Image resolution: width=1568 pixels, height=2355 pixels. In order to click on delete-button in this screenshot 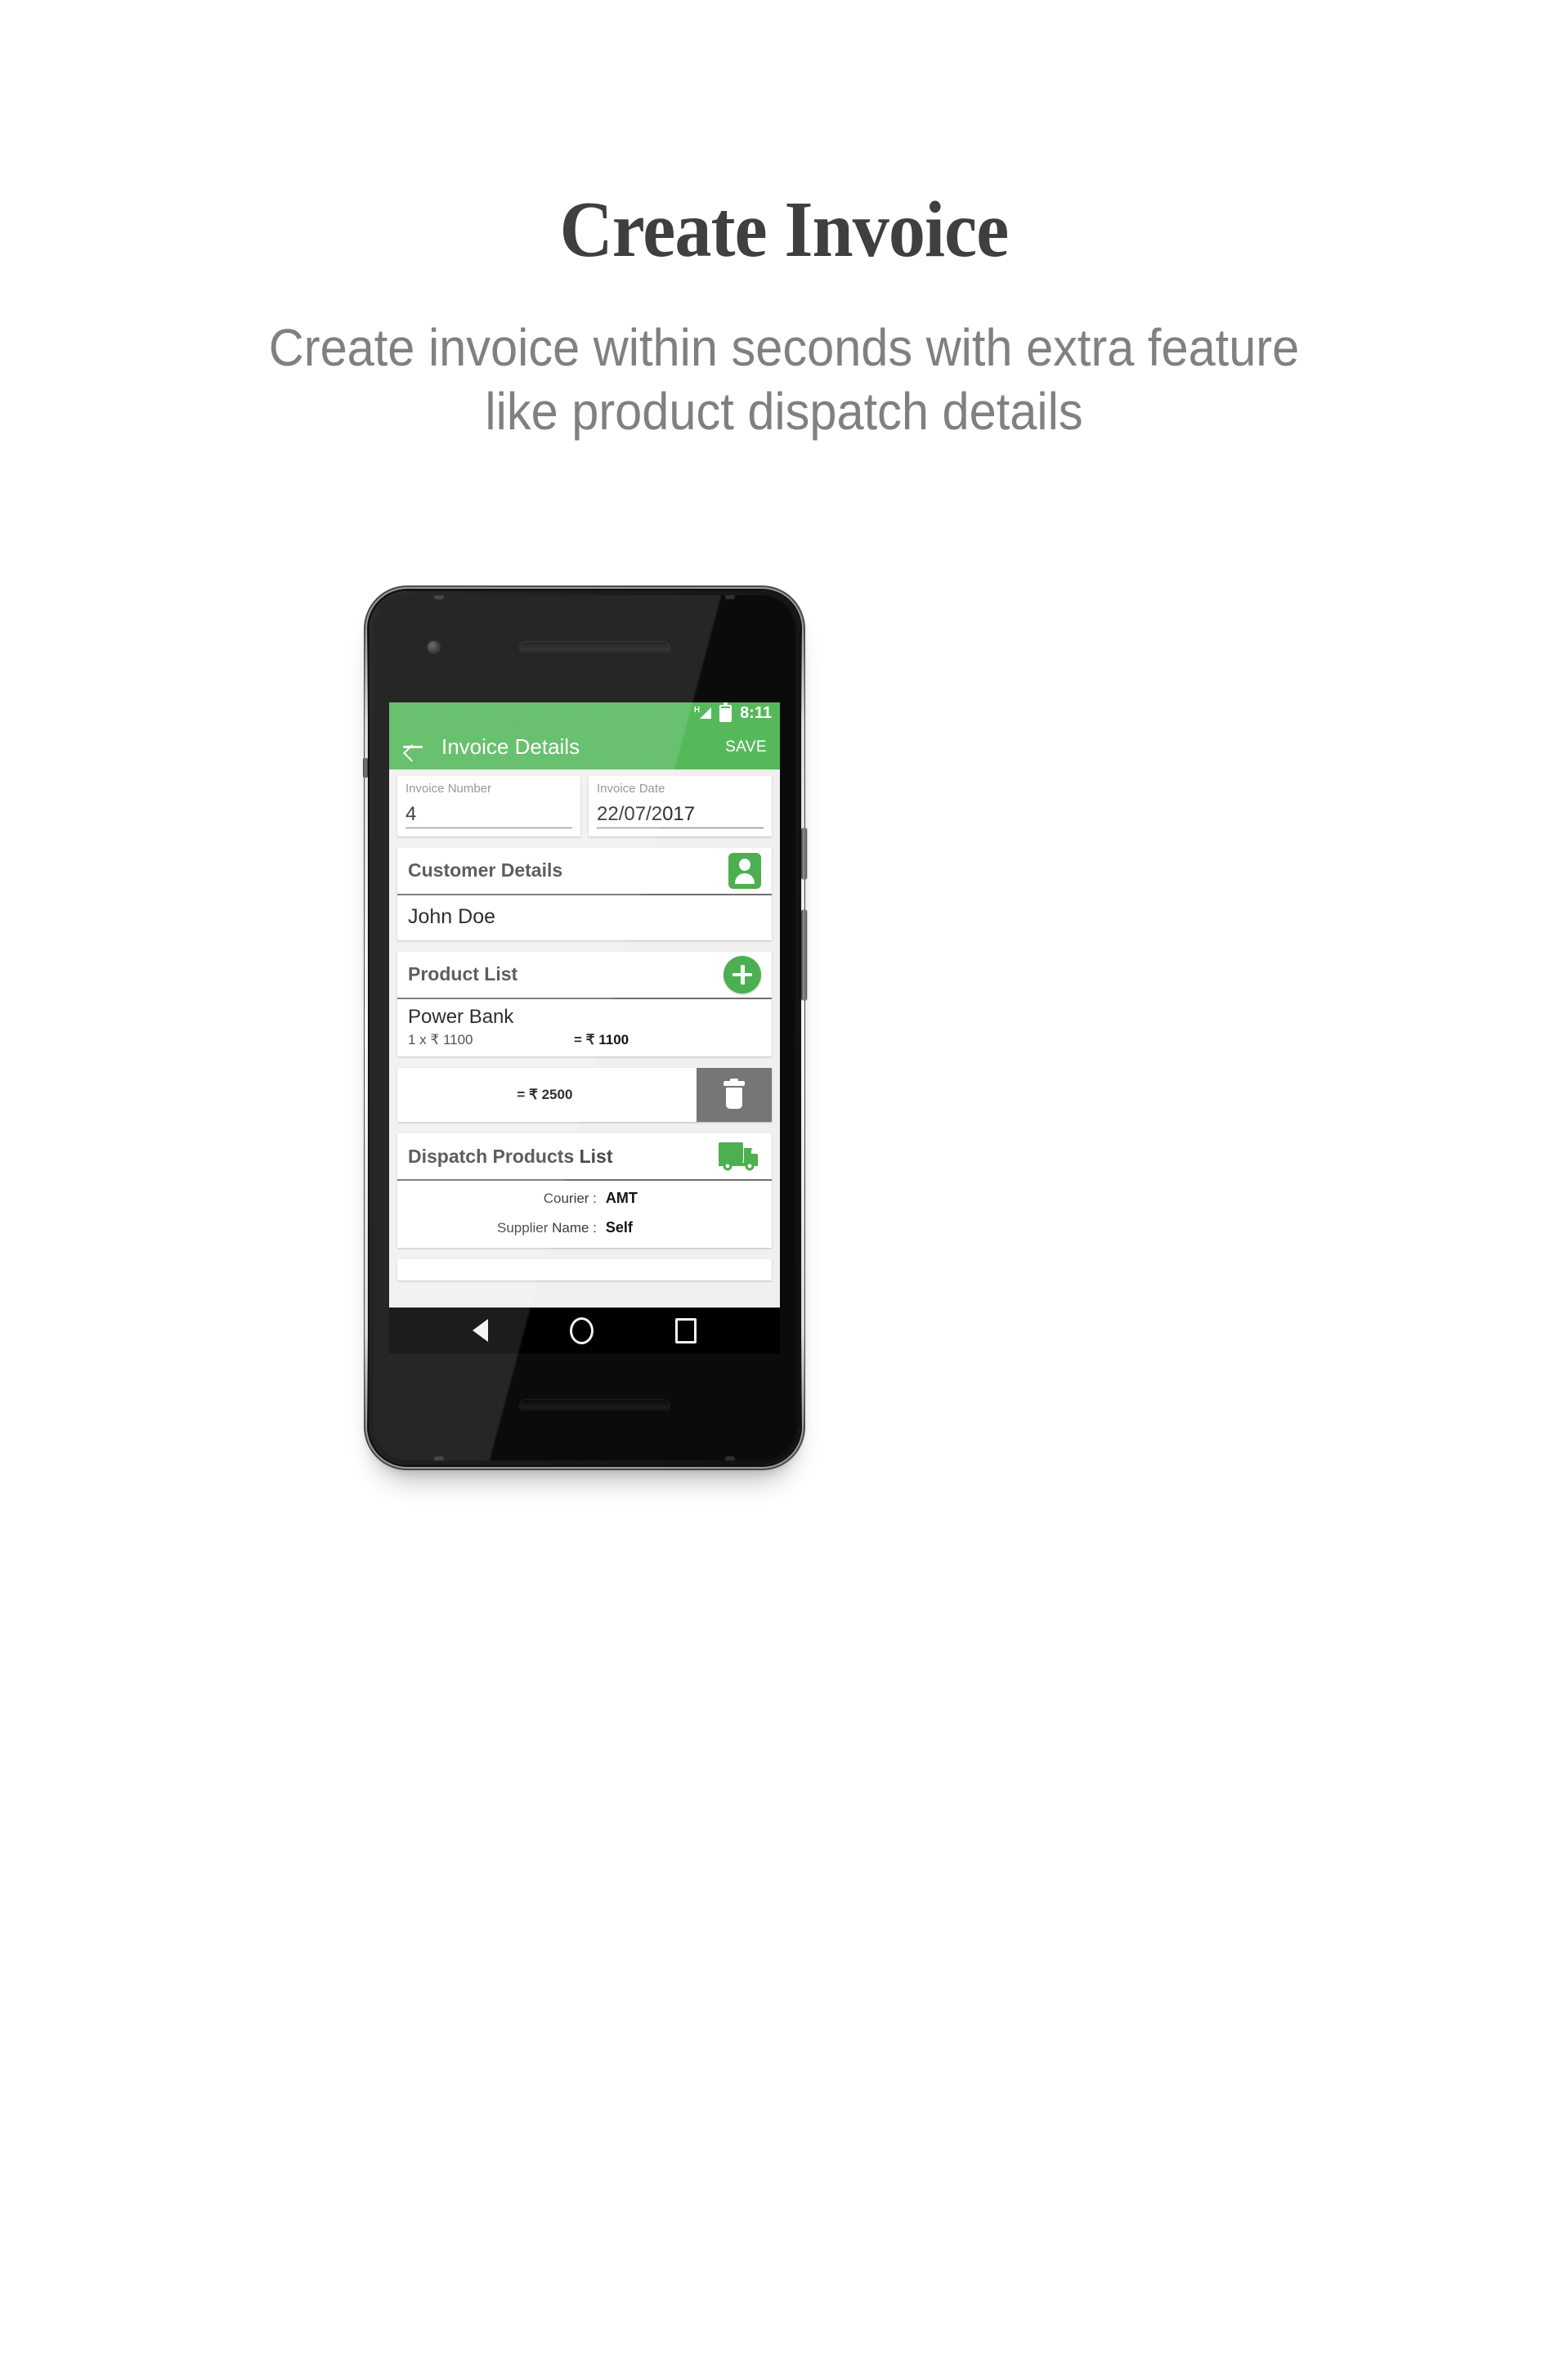, I will do `click(734, 1095)`.